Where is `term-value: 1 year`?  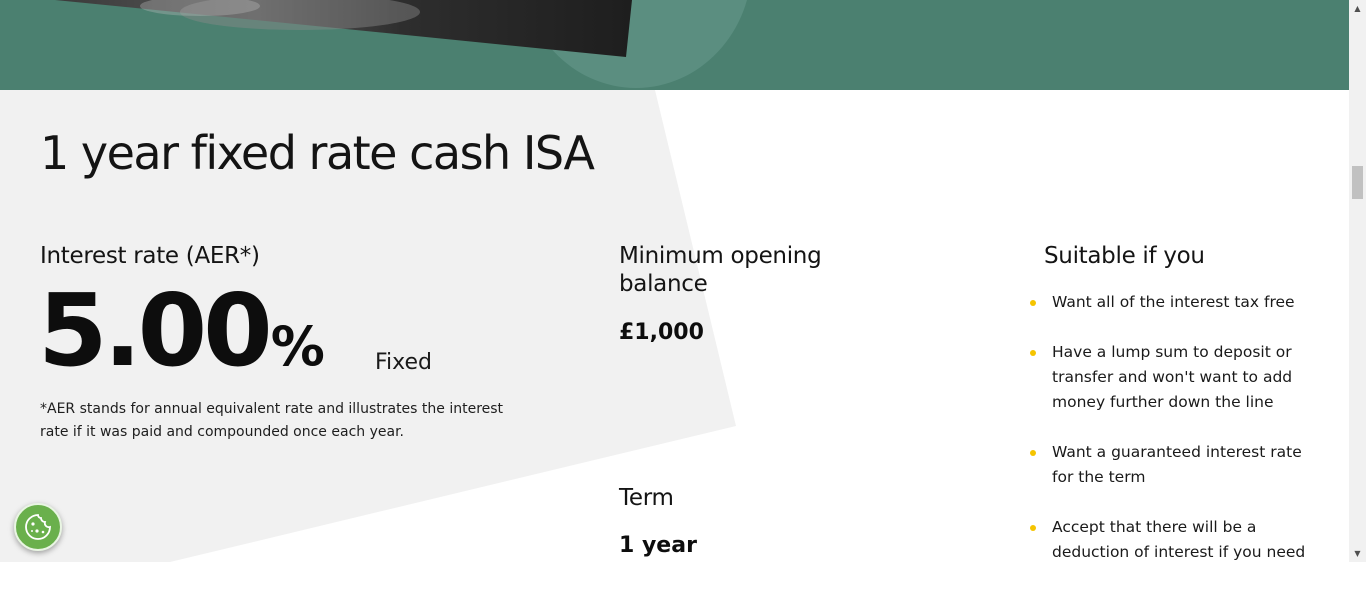
term-value: 1 year is located at coordinates (658, 545).